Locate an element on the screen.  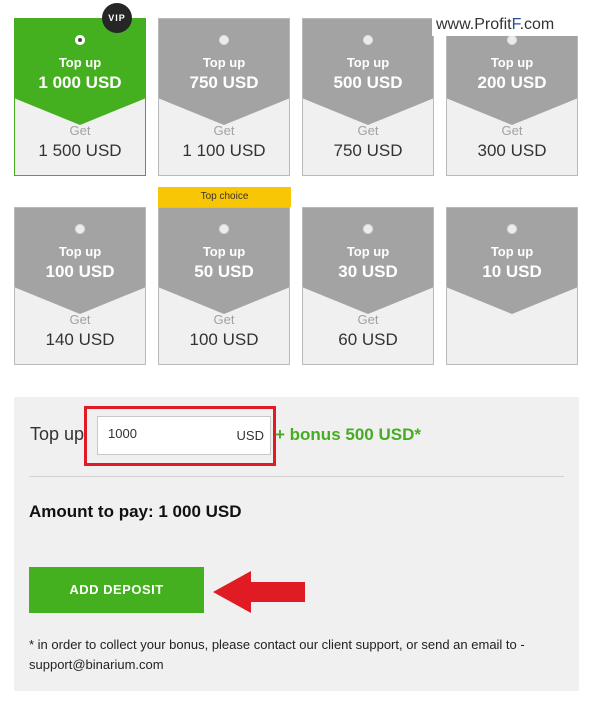
topup-option-1000: Top up 1 000 USD Get 1 500 USD is located at coordinates (80, 97).